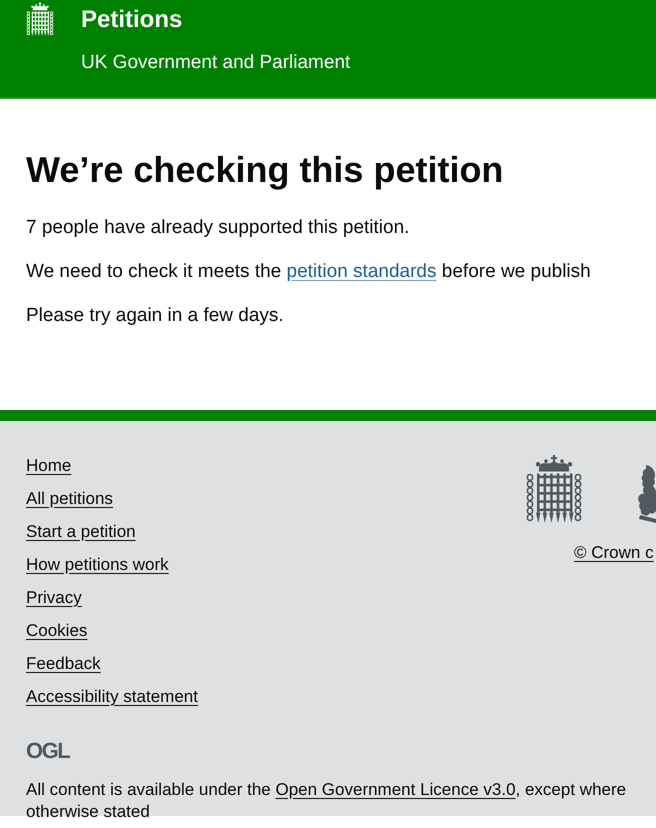 Image resolution: width=656 pixels, height=828 pixels. What do you see at coordinates (69, 499) in the screenshot?
I see `footer-link: All petitions` at bounding box center [69, 499].